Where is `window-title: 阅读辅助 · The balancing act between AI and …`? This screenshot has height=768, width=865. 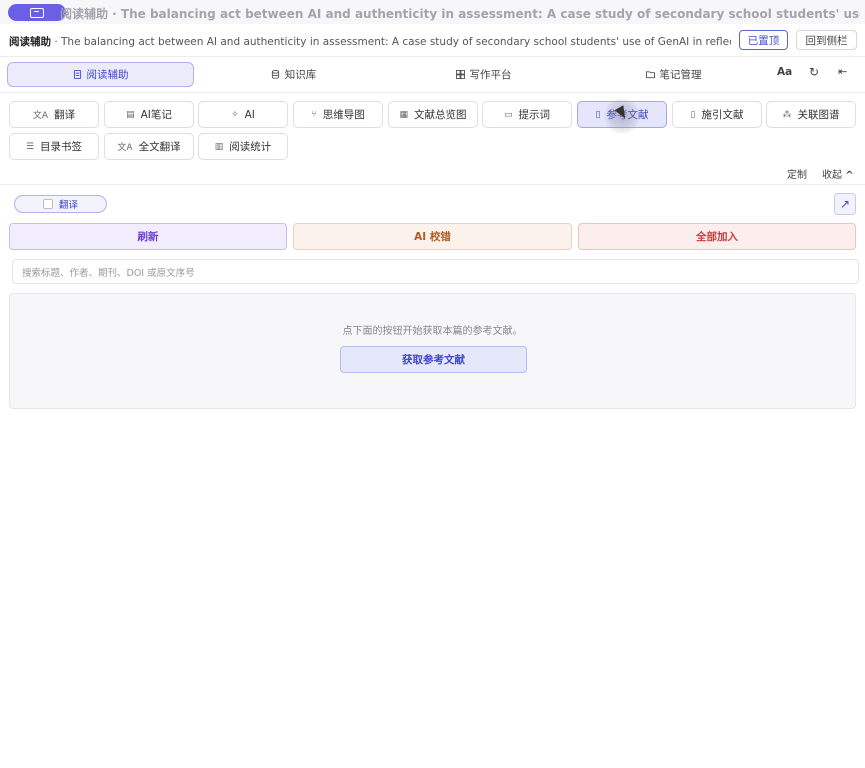 window-title: 阅读辅助 · The balancing act between AI and … is located at coordinates (460, 14).